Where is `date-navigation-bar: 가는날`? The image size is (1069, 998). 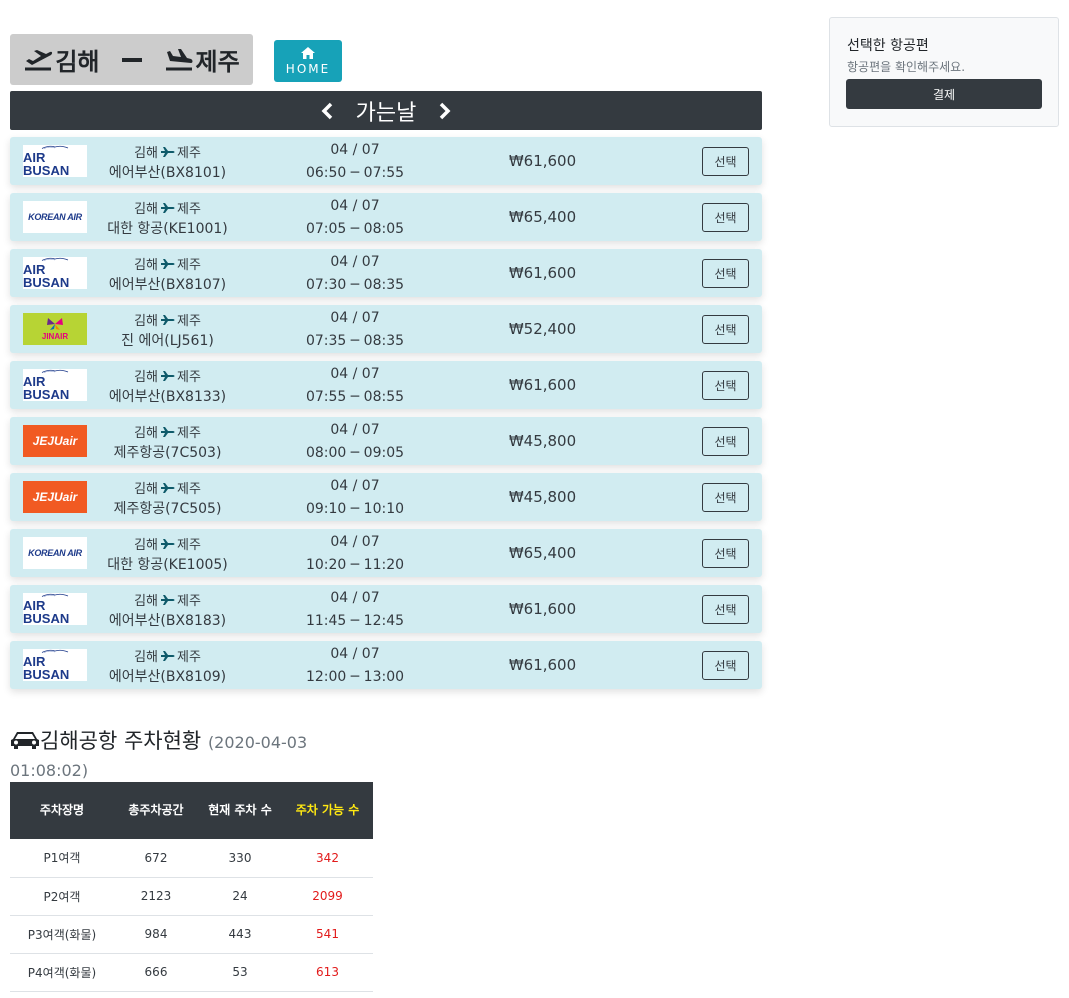
date-navigation-bar: 가는날 is located at coordinates (386, 110).